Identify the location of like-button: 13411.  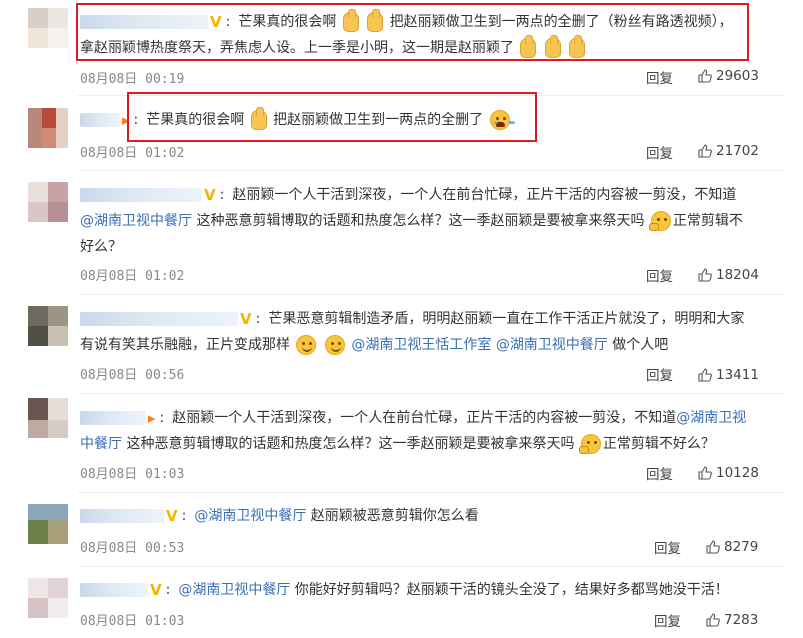
(728, 375).